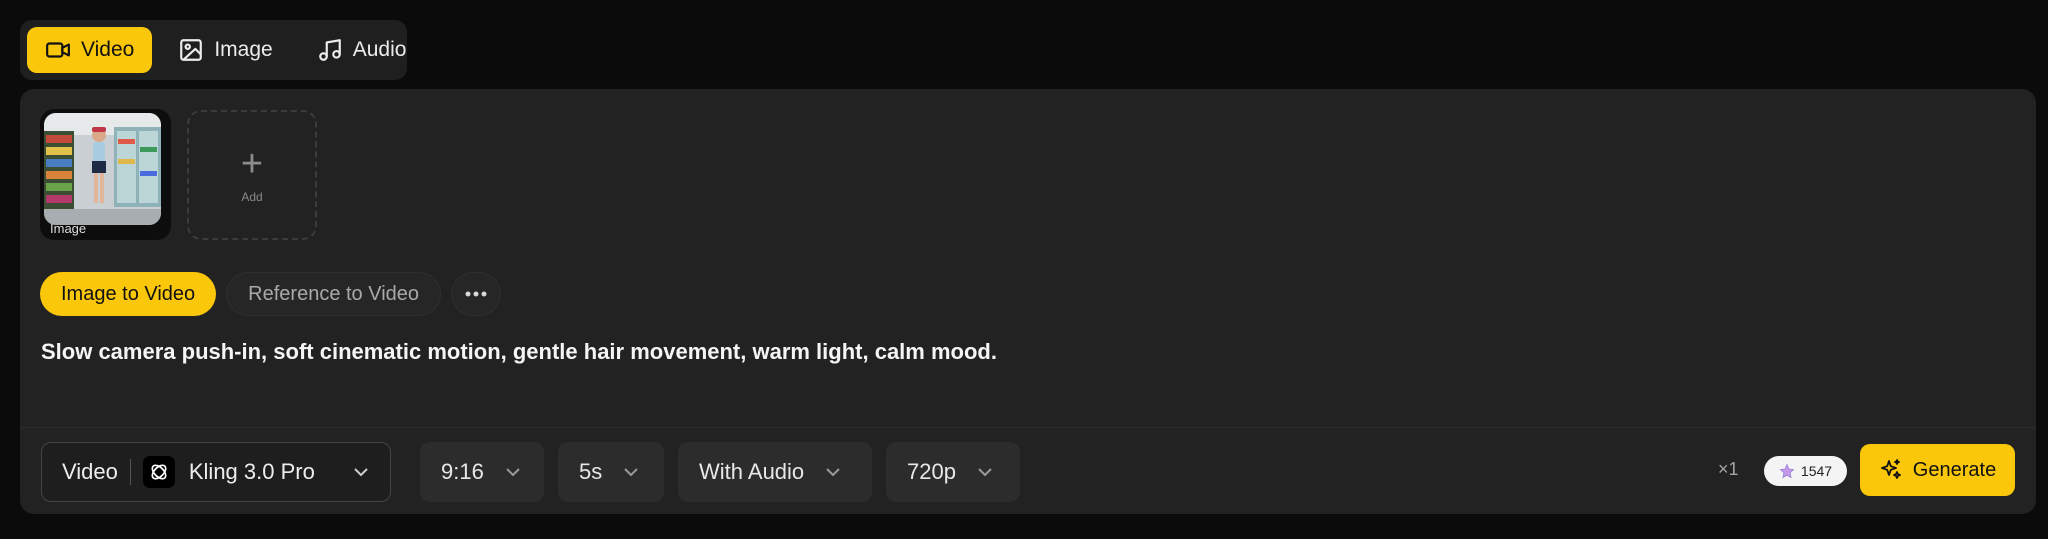  Describe the element at coordinates (379, 49) in the screenshot. I see `tab-audio-label: Audio` at that location.